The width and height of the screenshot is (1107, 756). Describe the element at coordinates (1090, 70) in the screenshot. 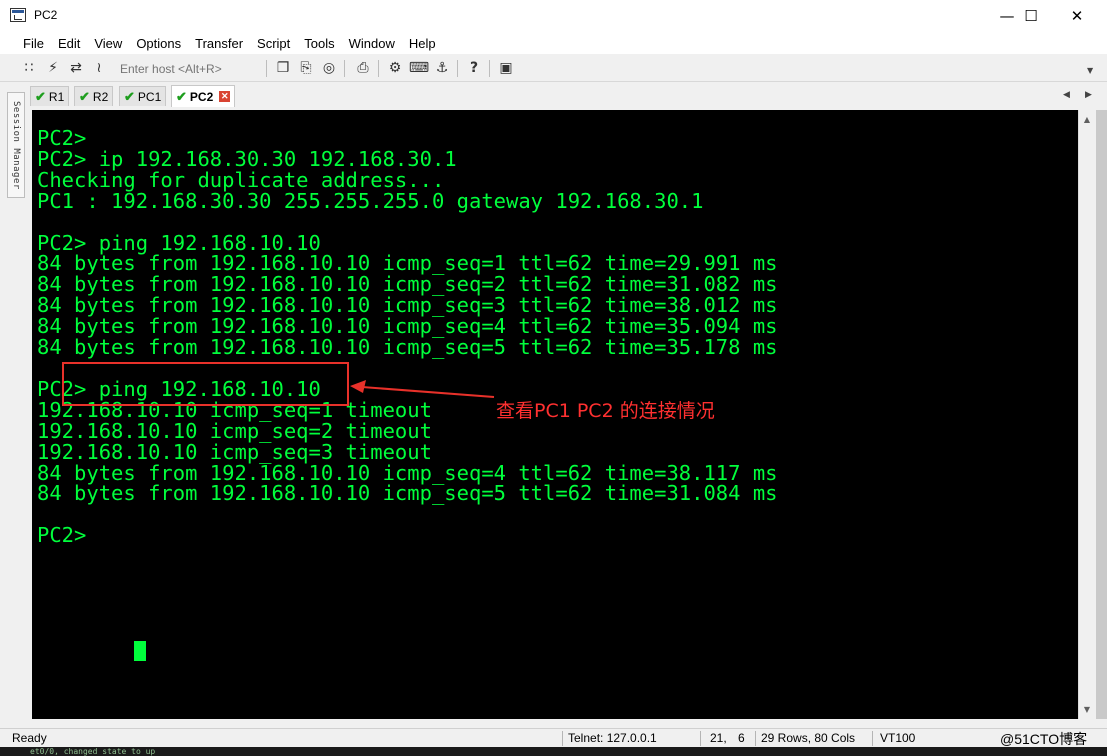

I see `toolbar-overflow-icon: ▼` at that location.